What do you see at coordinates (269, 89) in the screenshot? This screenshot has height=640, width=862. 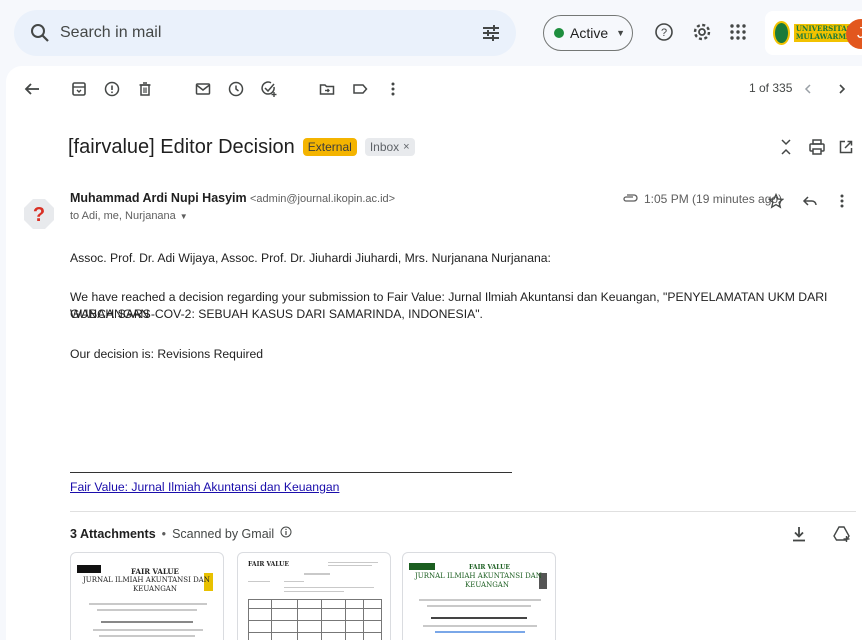 I see `add-to-tasks-icon` at bounding box center [269, 89].